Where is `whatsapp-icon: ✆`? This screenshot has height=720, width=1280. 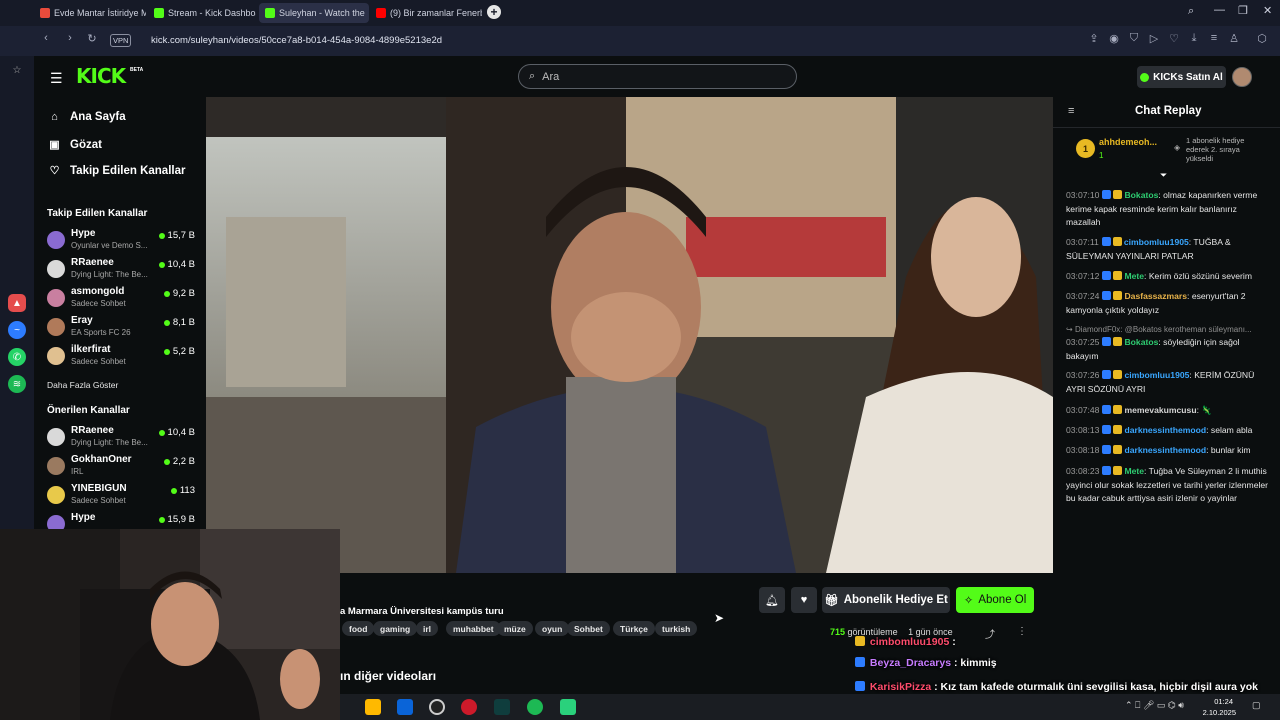 whatsapp-icon: ✆ is located at coordinates (17, 357).